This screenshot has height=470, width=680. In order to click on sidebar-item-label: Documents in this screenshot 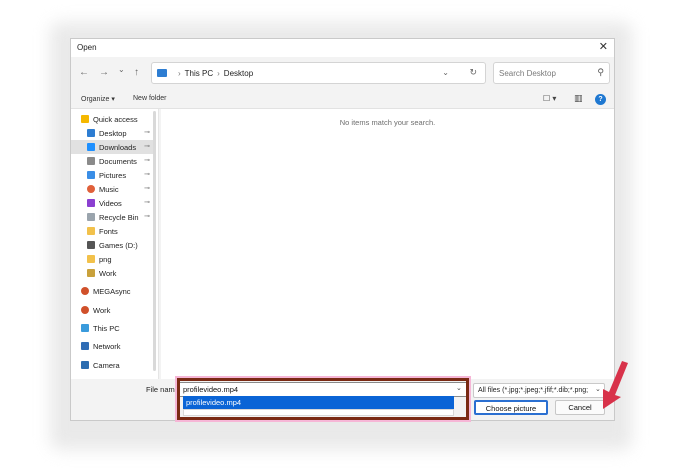, I will do `click(118, 161)`.